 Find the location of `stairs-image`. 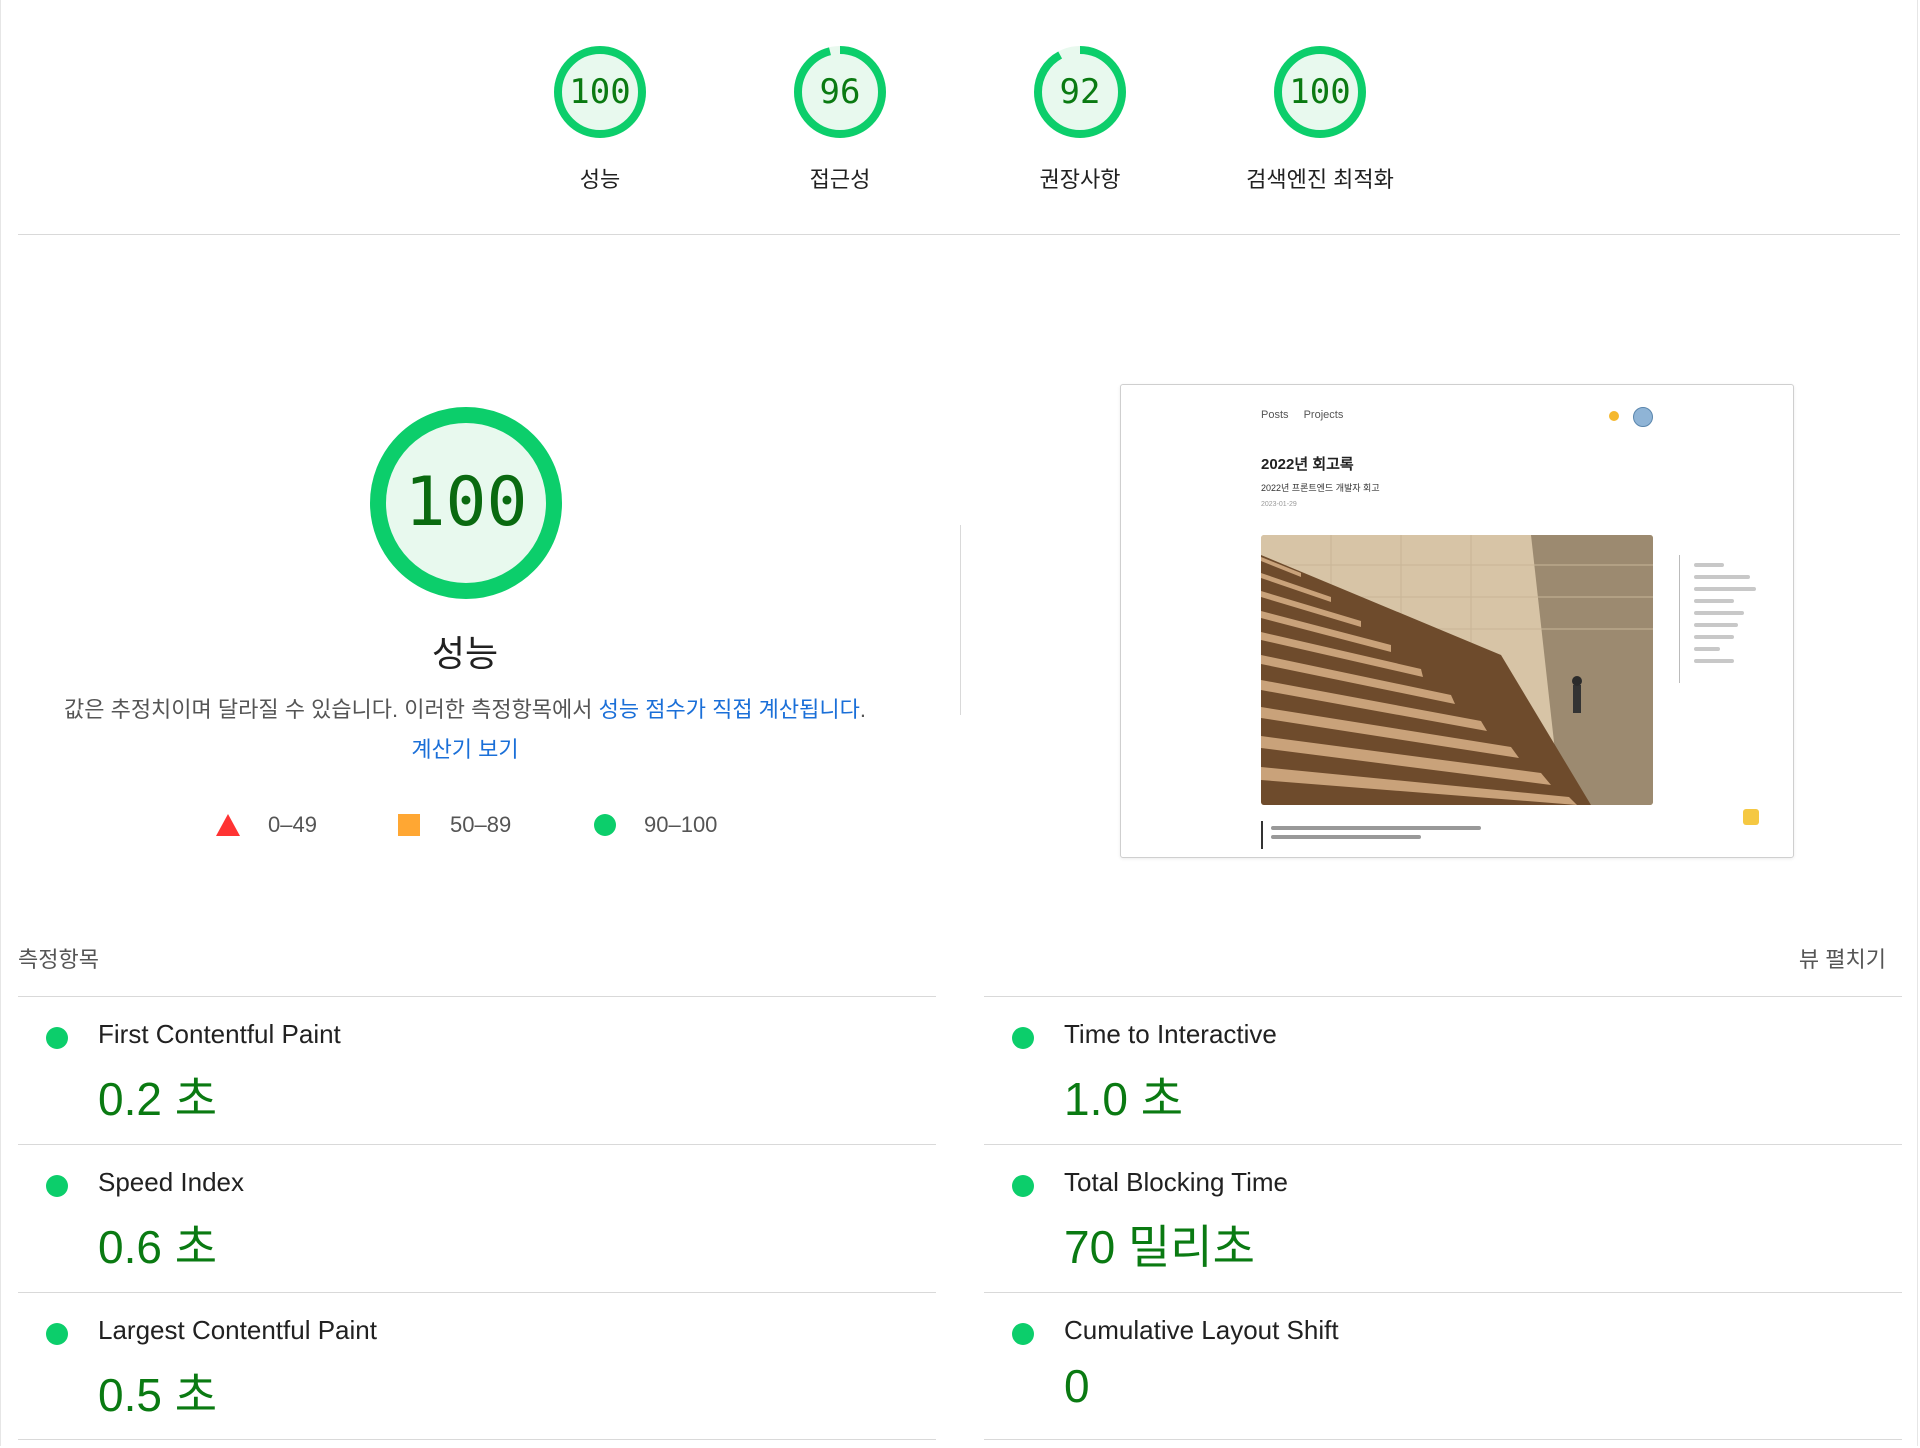

stairs-image is located at coordinates (1457, 670).